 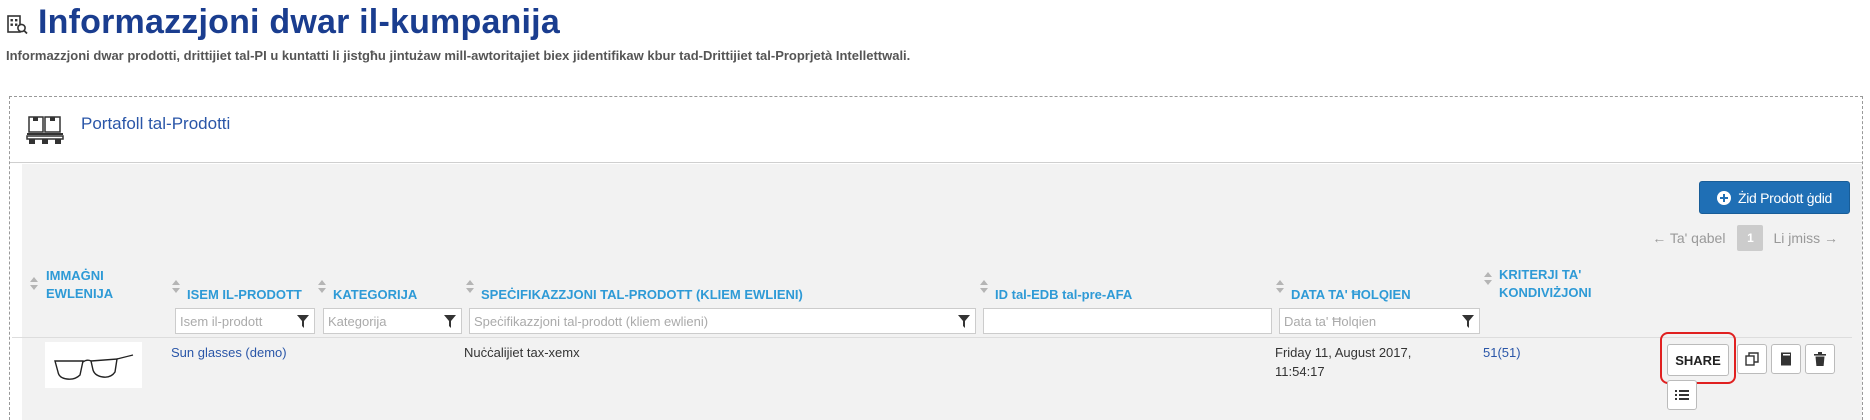 I want to click on filter-edb-id, so click(x=1127, y=321).